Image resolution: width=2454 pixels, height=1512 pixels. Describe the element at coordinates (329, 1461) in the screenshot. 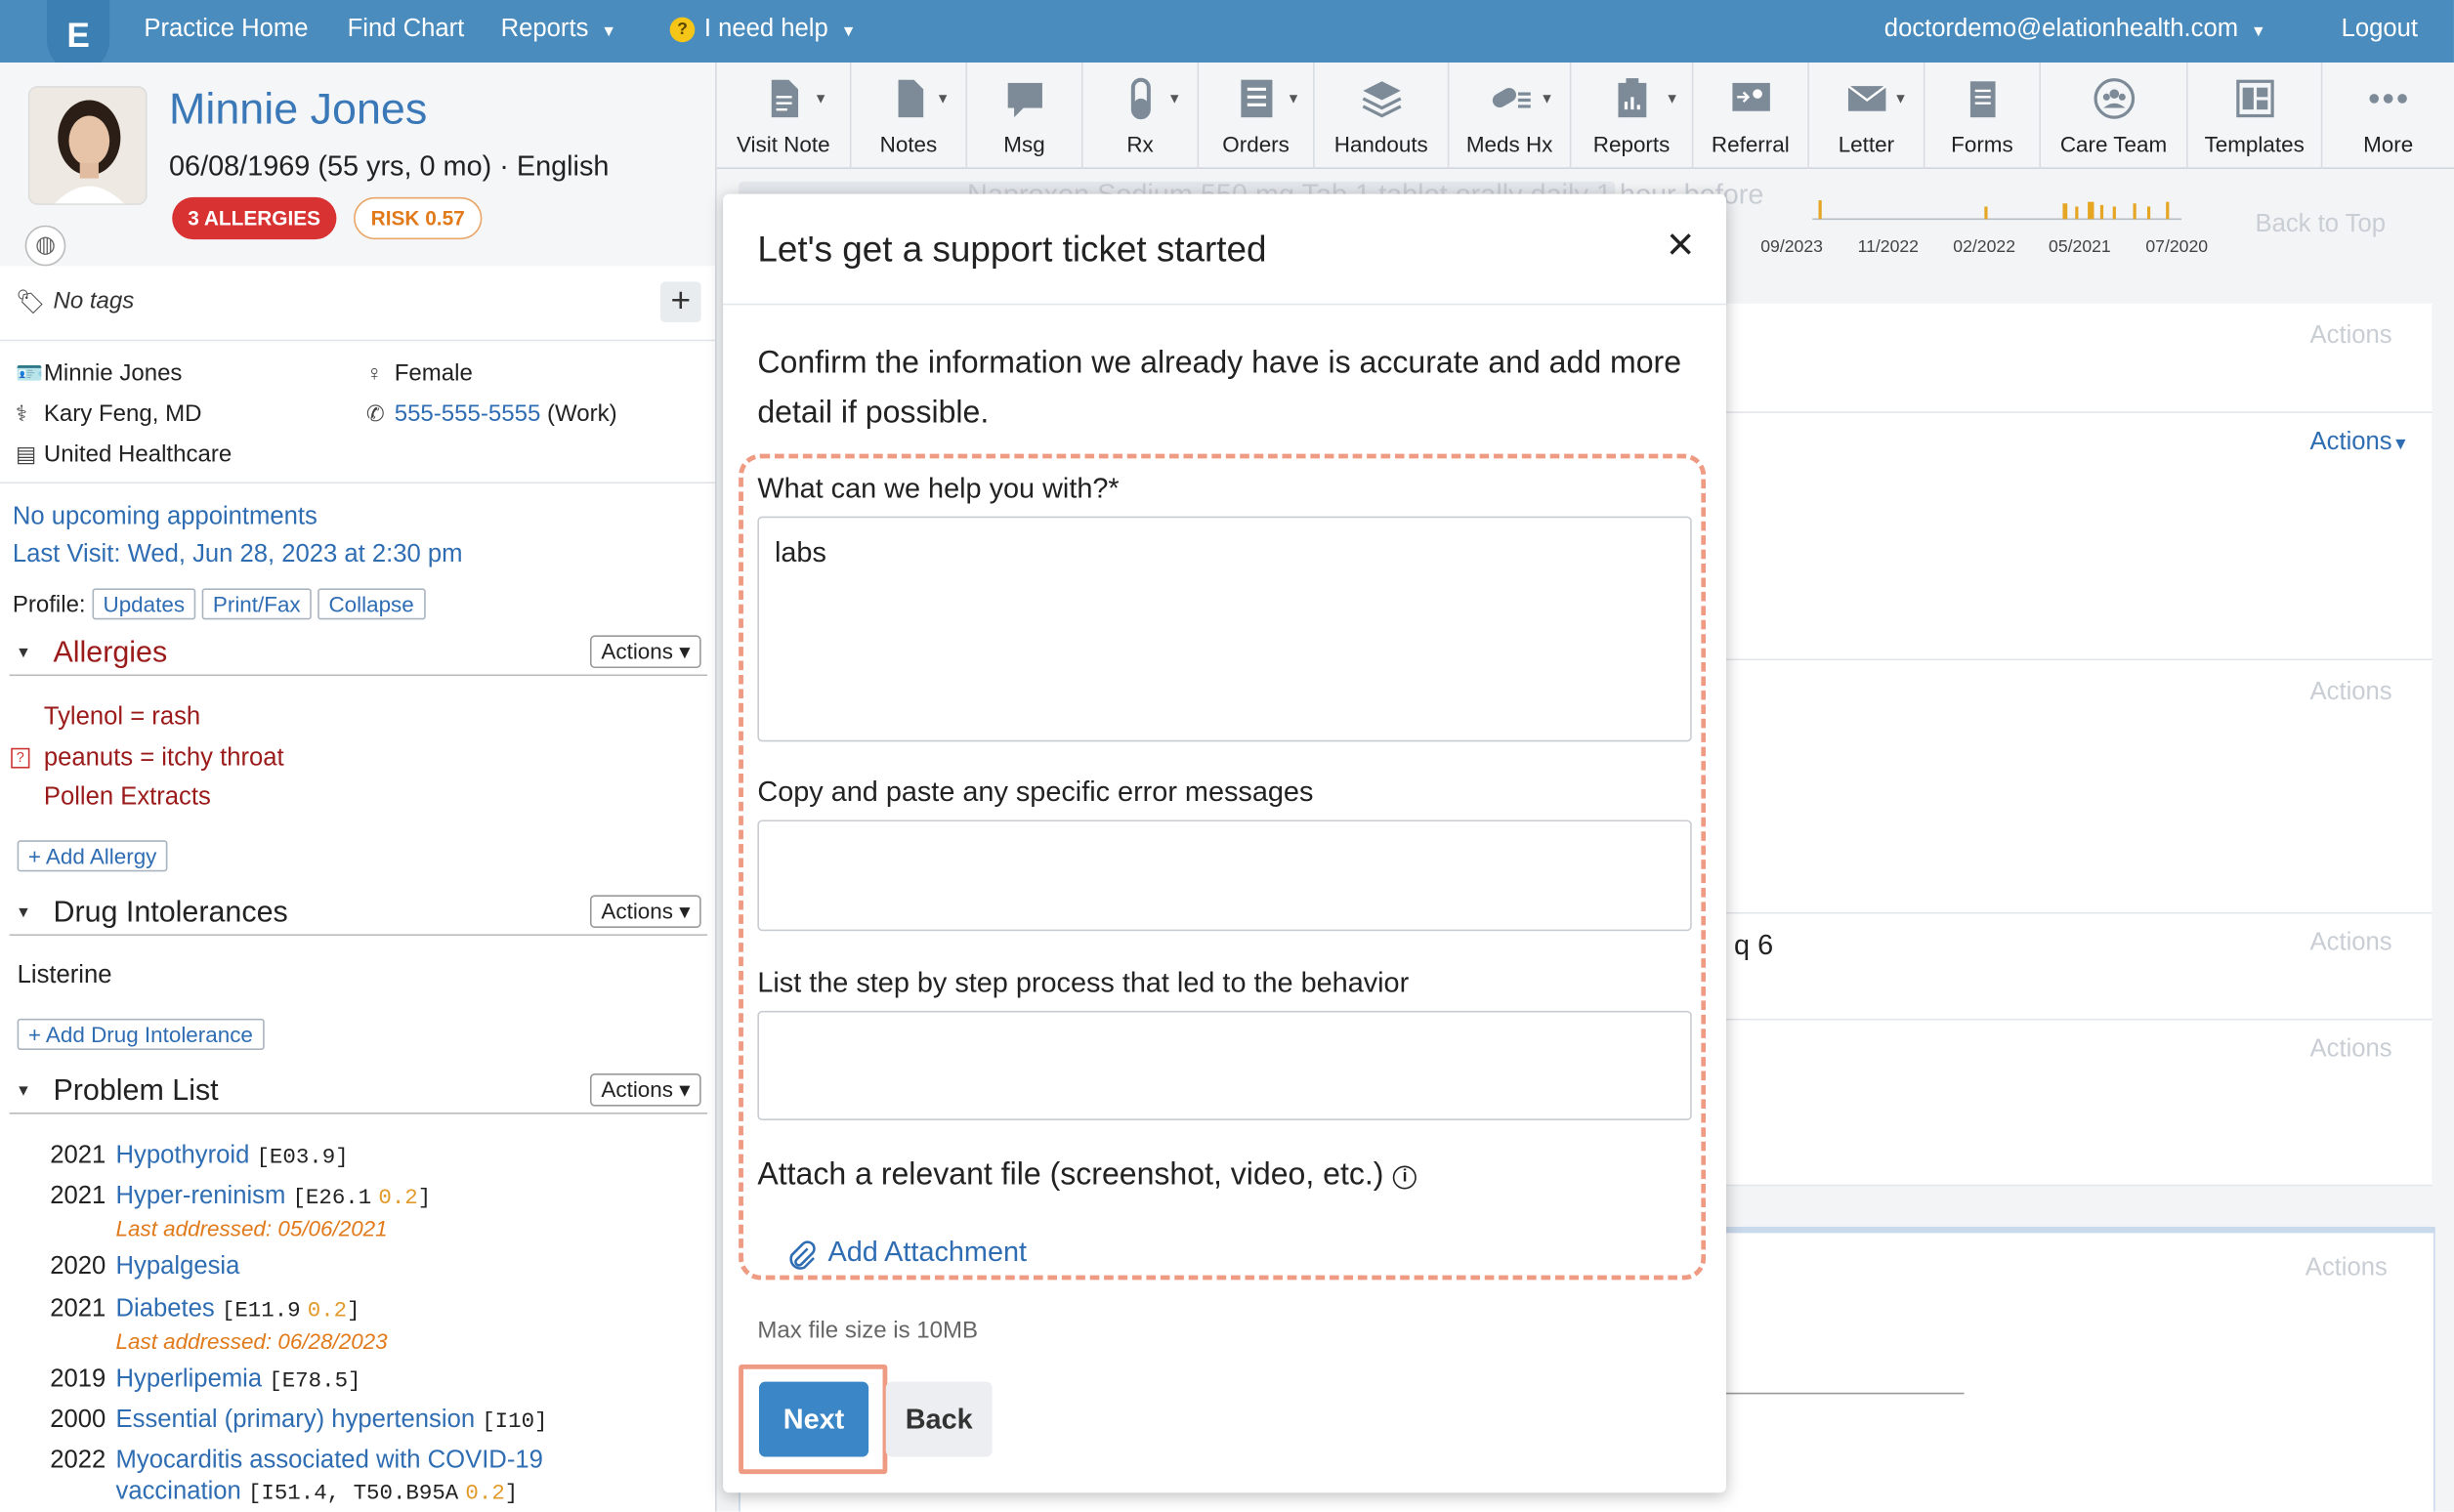

I see `problem-link: Myocarditis associated with COVID-19` at that location.